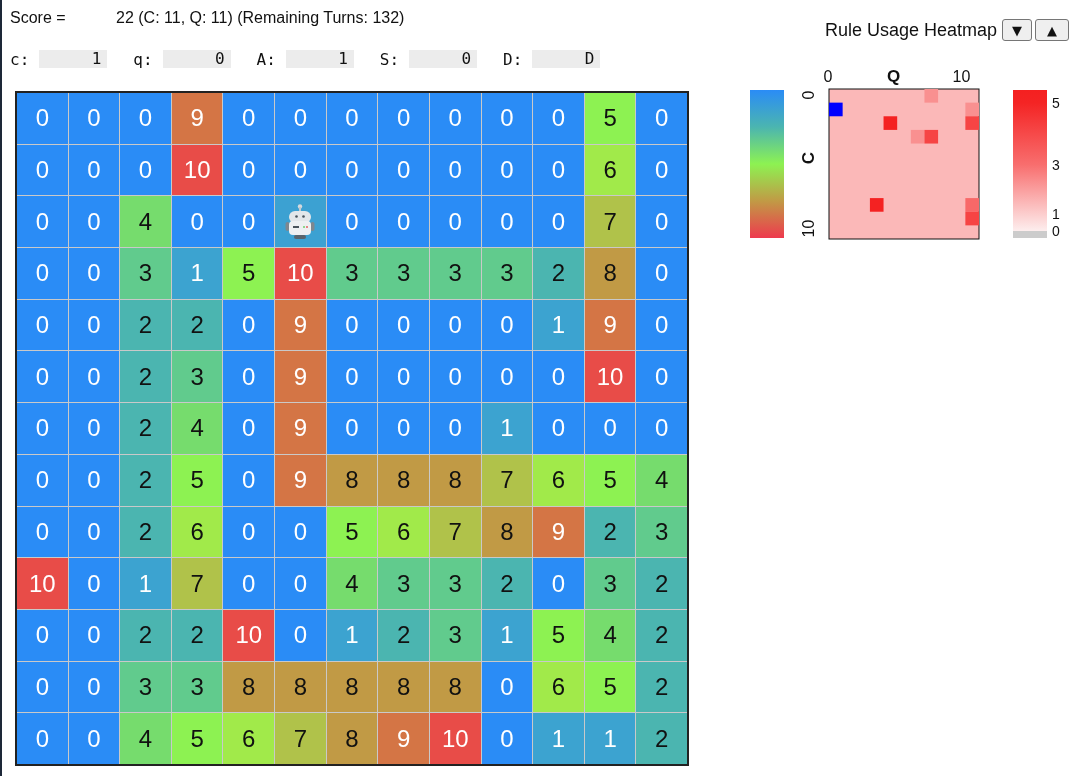 This screenshot has height=776, width=1075. I want to click on field-label: A:, so click(266, 59).